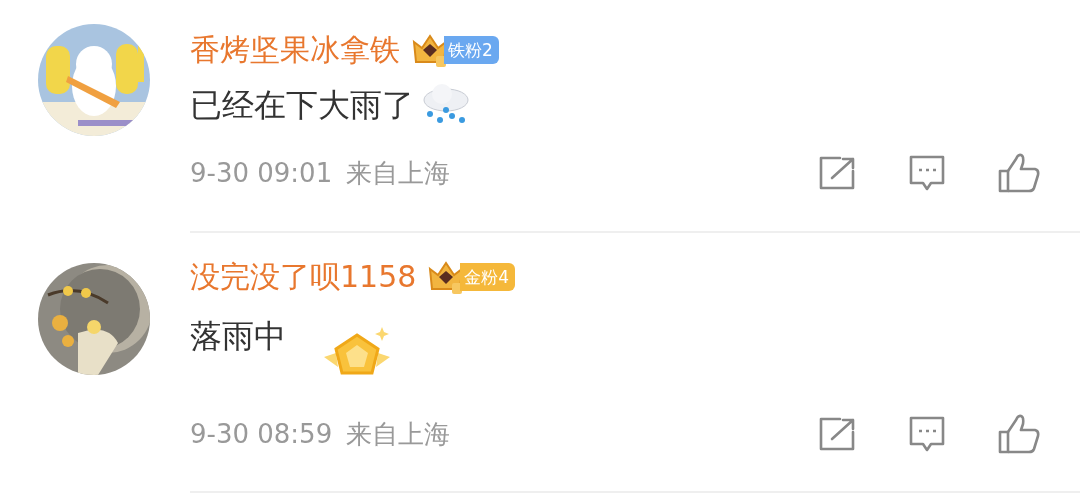  Describe the element at coordinates (261, 434) in the screenshot. I see `post-time: 9-30 08:59` at that location.